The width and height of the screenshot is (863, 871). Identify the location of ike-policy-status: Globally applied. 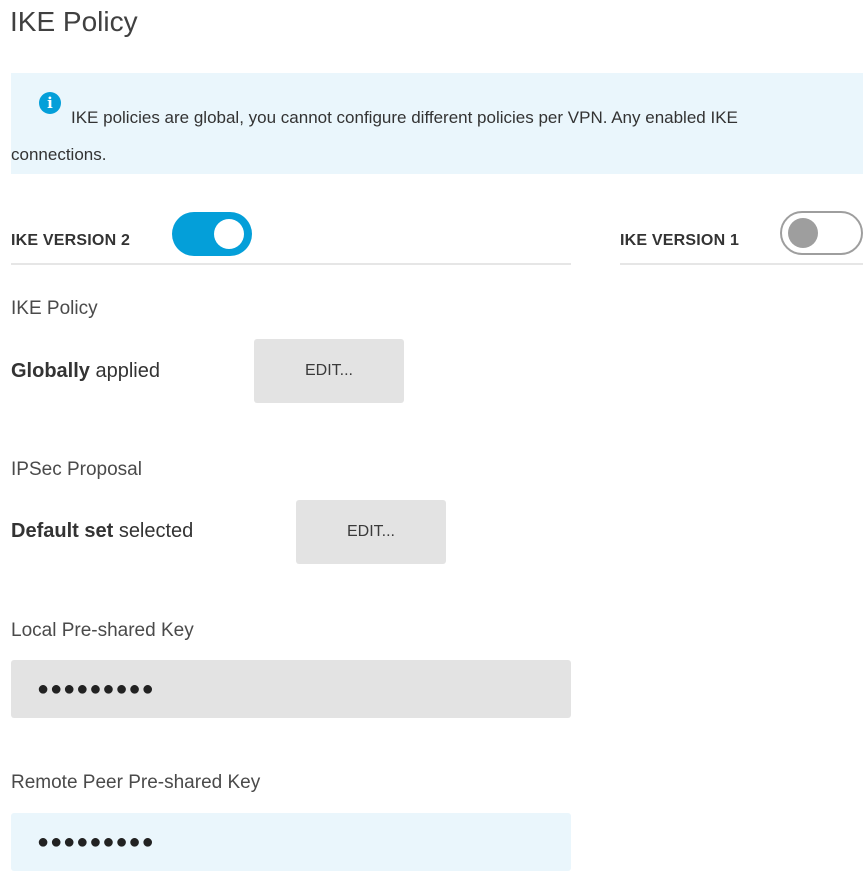
(85, 371).